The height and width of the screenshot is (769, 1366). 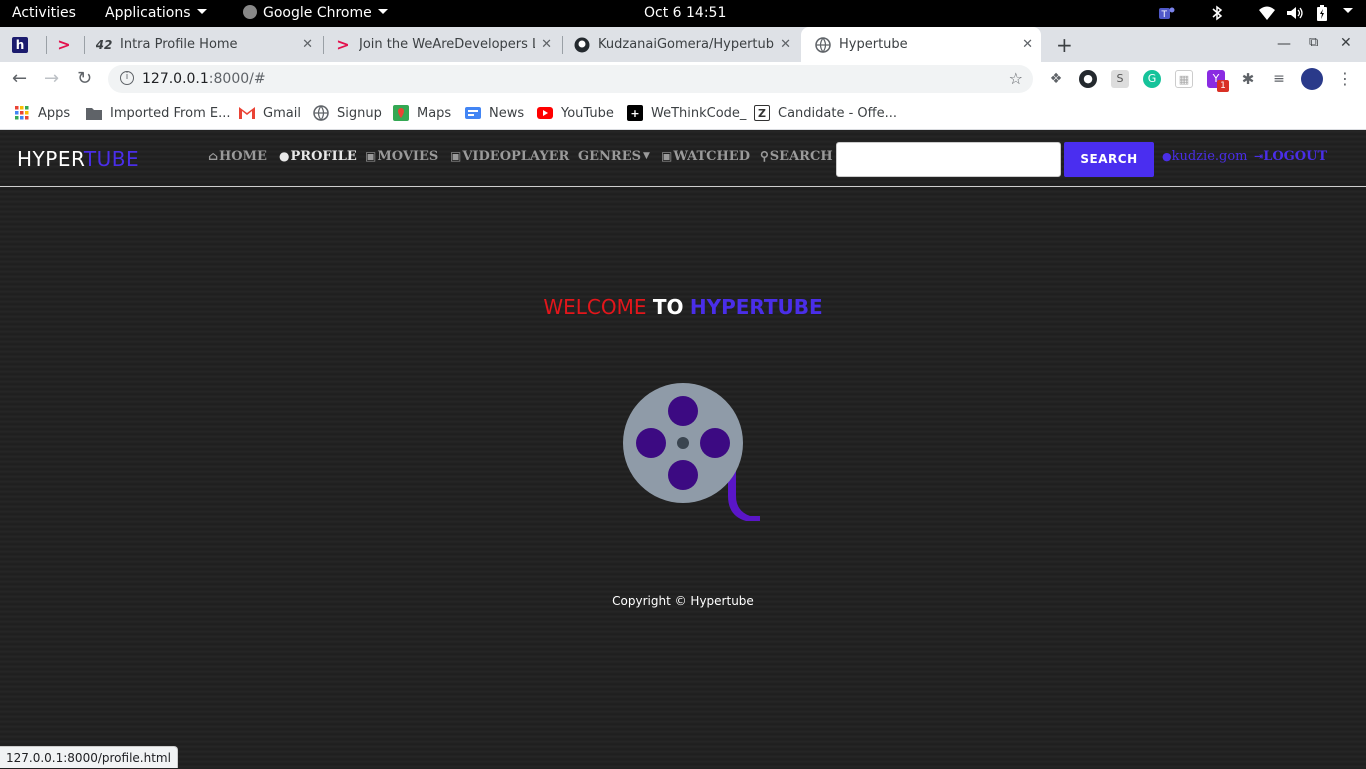 I want to click on tab-pinned-wearedevelopers: >, so click(x=71, y=44).